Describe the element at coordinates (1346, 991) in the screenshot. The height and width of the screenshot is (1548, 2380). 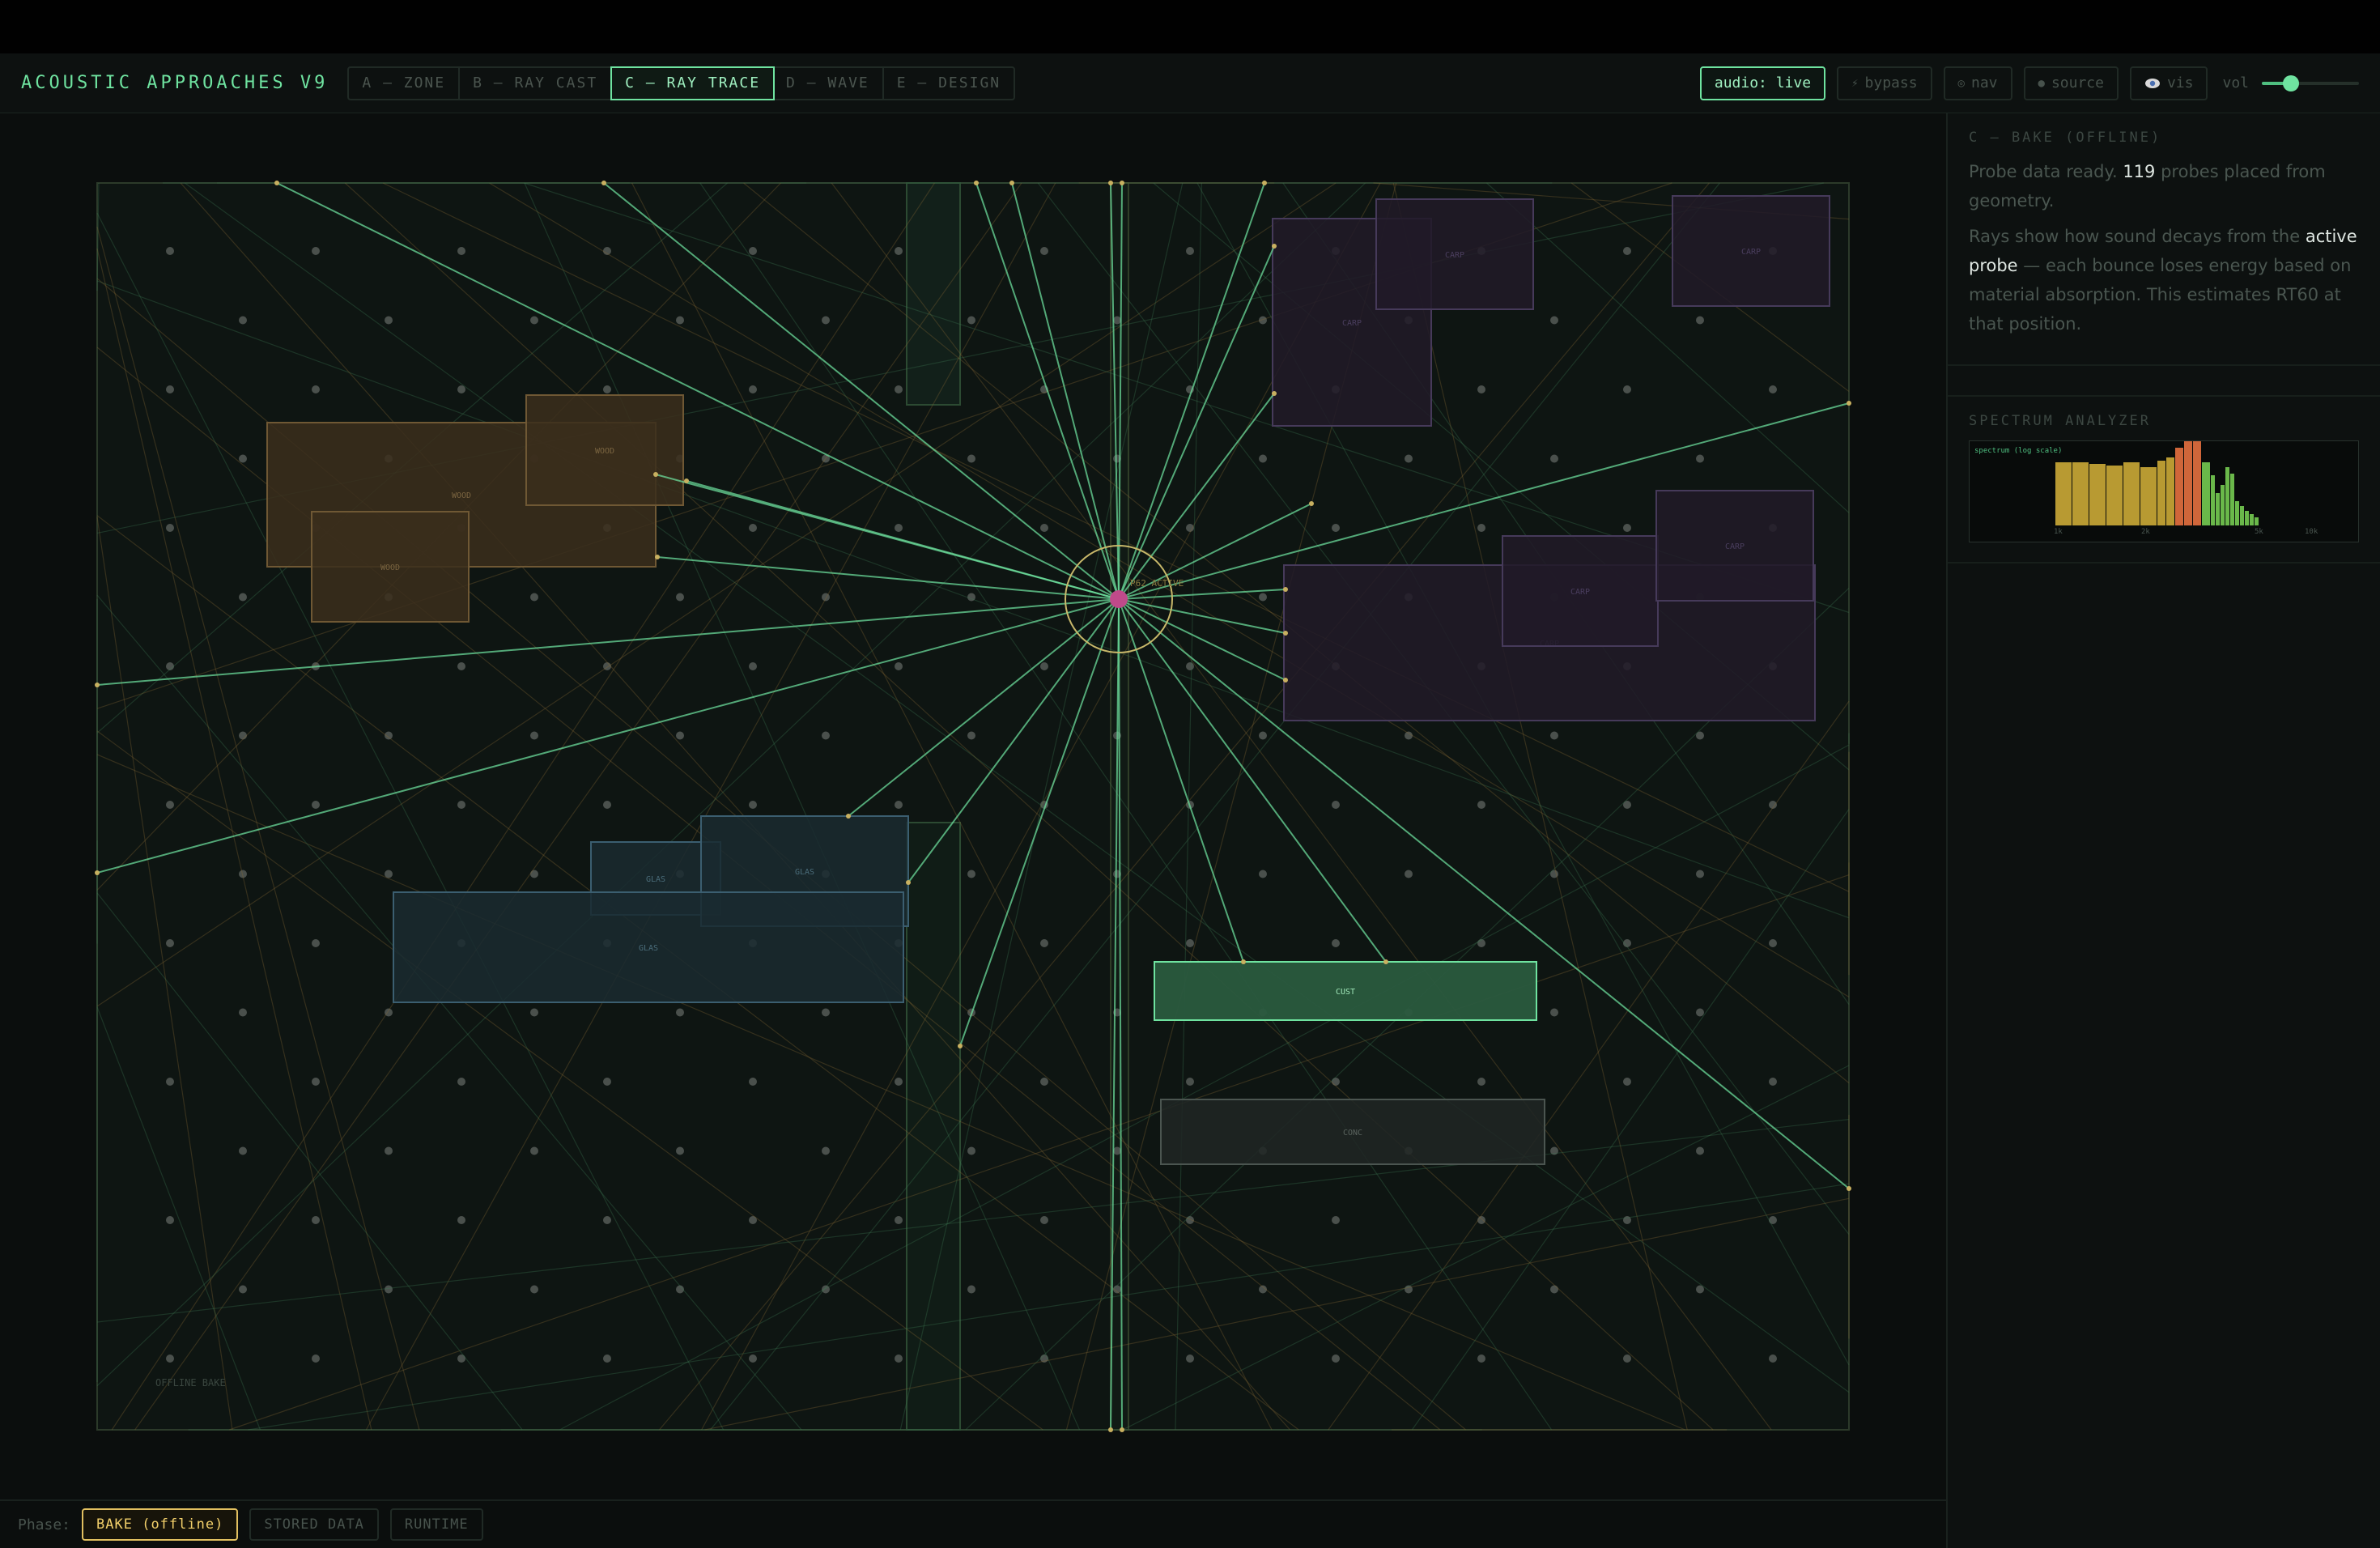
I see `material-block-custom: CUST` at that location.